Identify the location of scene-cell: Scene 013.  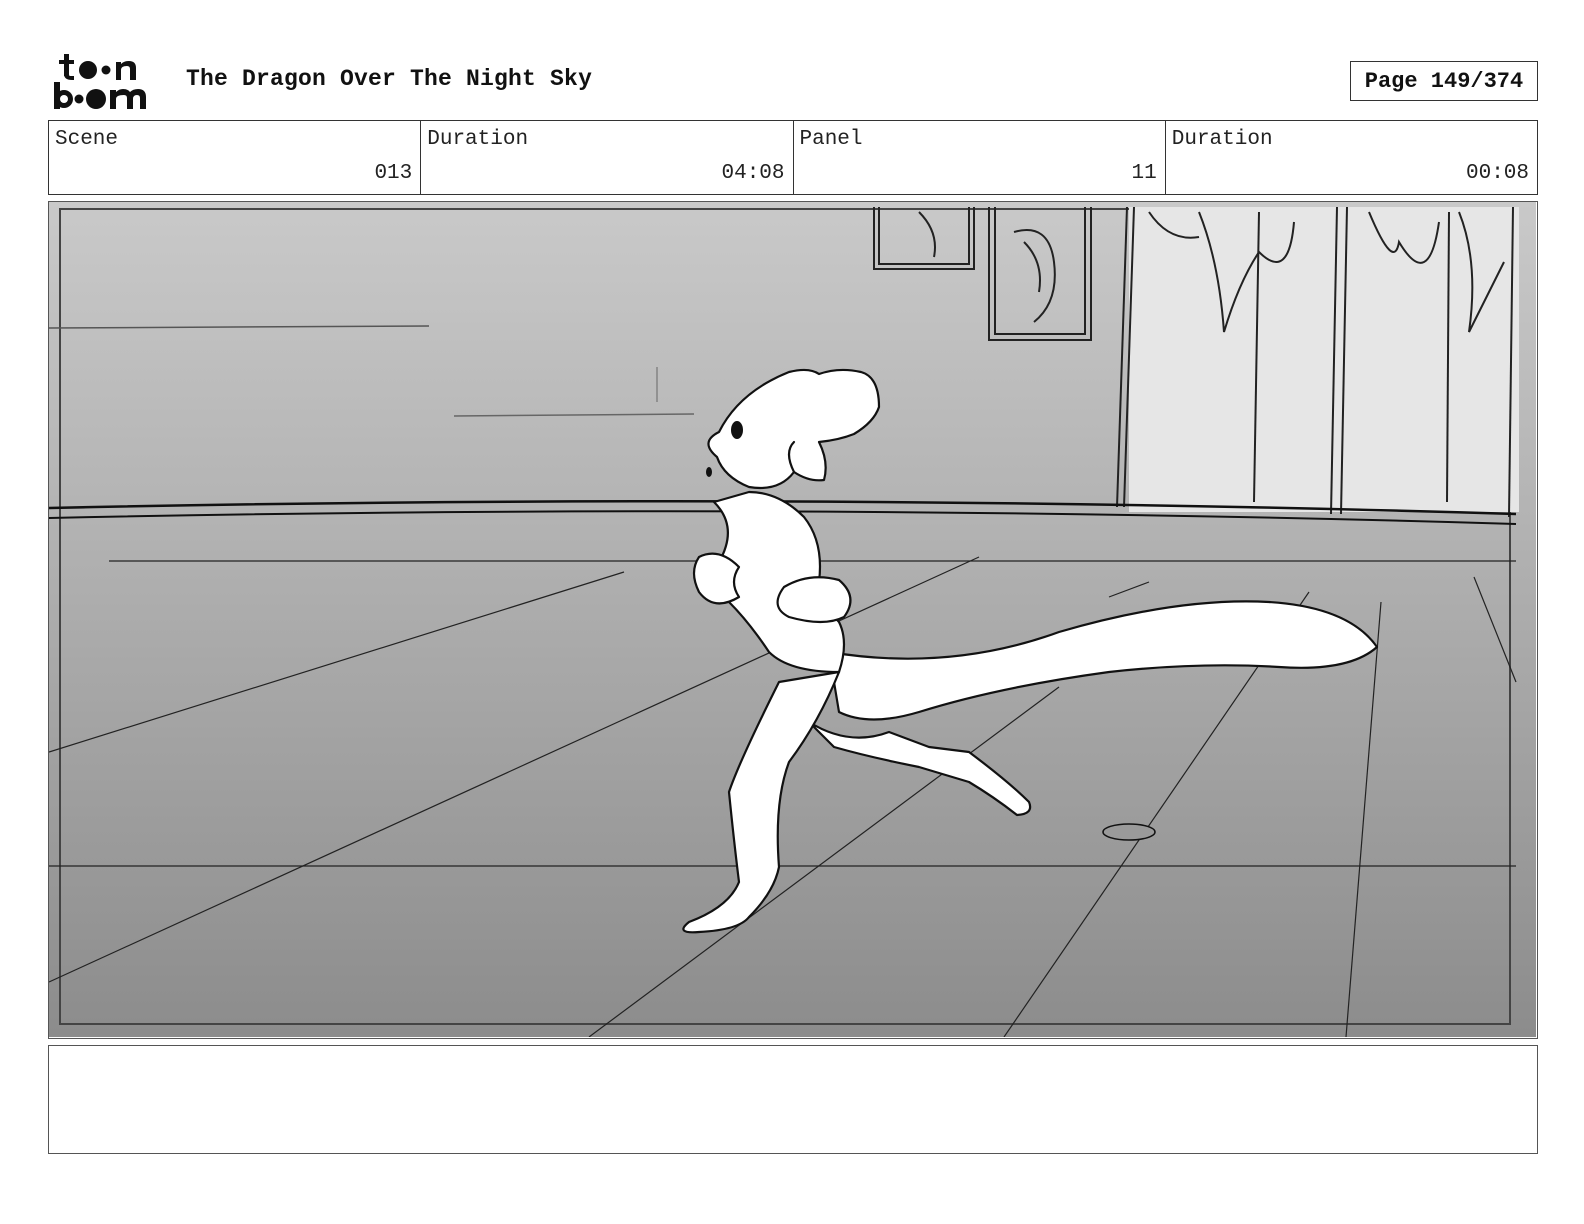
(235, 157).